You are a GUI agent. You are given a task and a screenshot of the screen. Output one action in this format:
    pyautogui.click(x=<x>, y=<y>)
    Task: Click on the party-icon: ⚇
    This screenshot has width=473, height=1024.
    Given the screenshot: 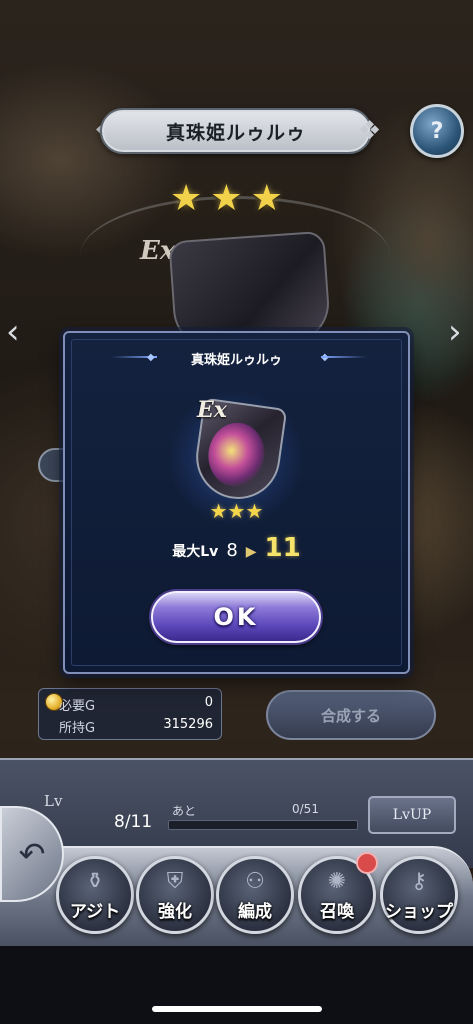 What is the action you would take?
    pyautogui.click(x=255, y=881)
    